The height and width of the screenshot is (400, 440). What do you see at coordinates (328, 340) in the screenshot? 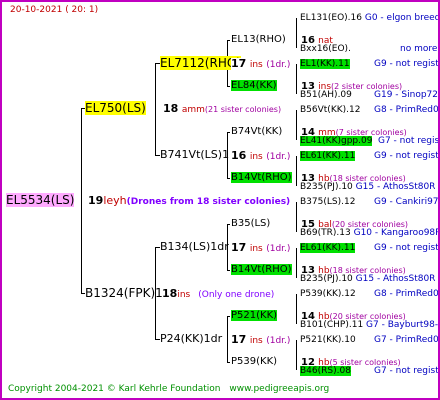
I see `g4-queen: P521(KK).10` at bounding box center [328, 340].